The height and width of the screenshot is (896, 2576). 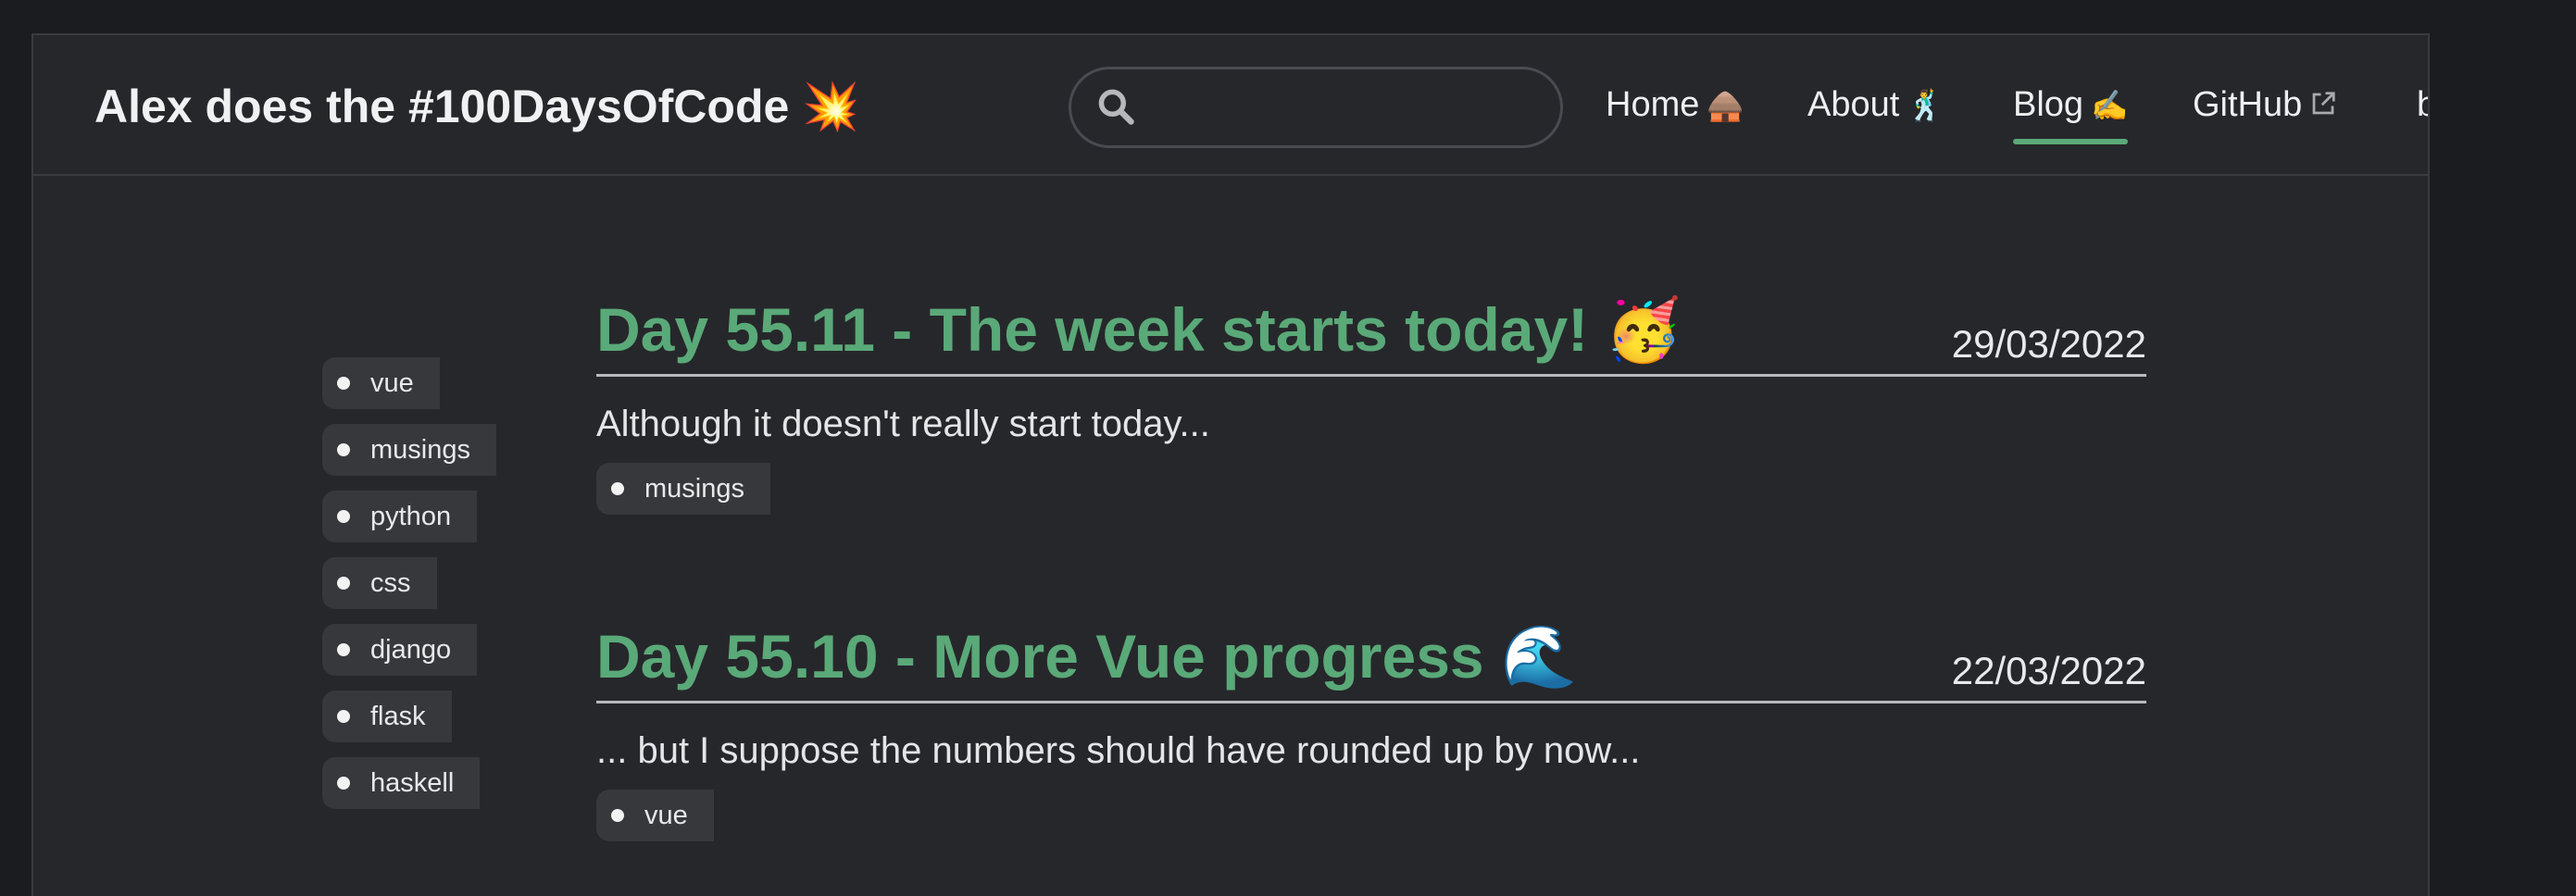 What do you see at coordinates (1653, 104) in the screenshot?
I see `nav-home-label: Home` at bounding box center [1653, 104].